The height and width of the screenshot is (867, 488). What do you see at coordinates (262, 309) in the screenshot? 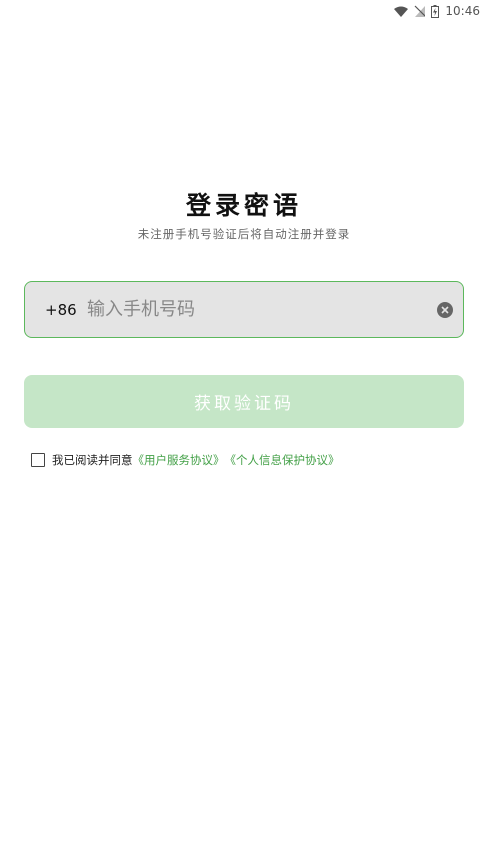
I see `phone-input` at bounding box center [262, 309].